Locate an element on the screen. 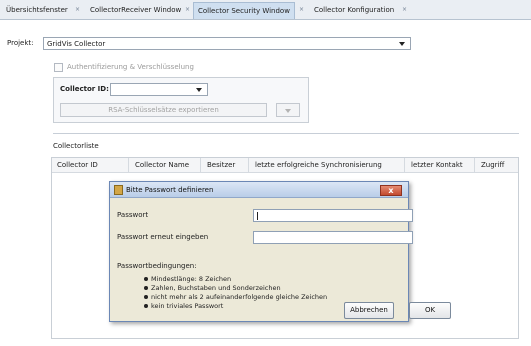 The image size is (531, 346). dialog-title: Bitte Passwort definieren is located at coordinates (170, 190).